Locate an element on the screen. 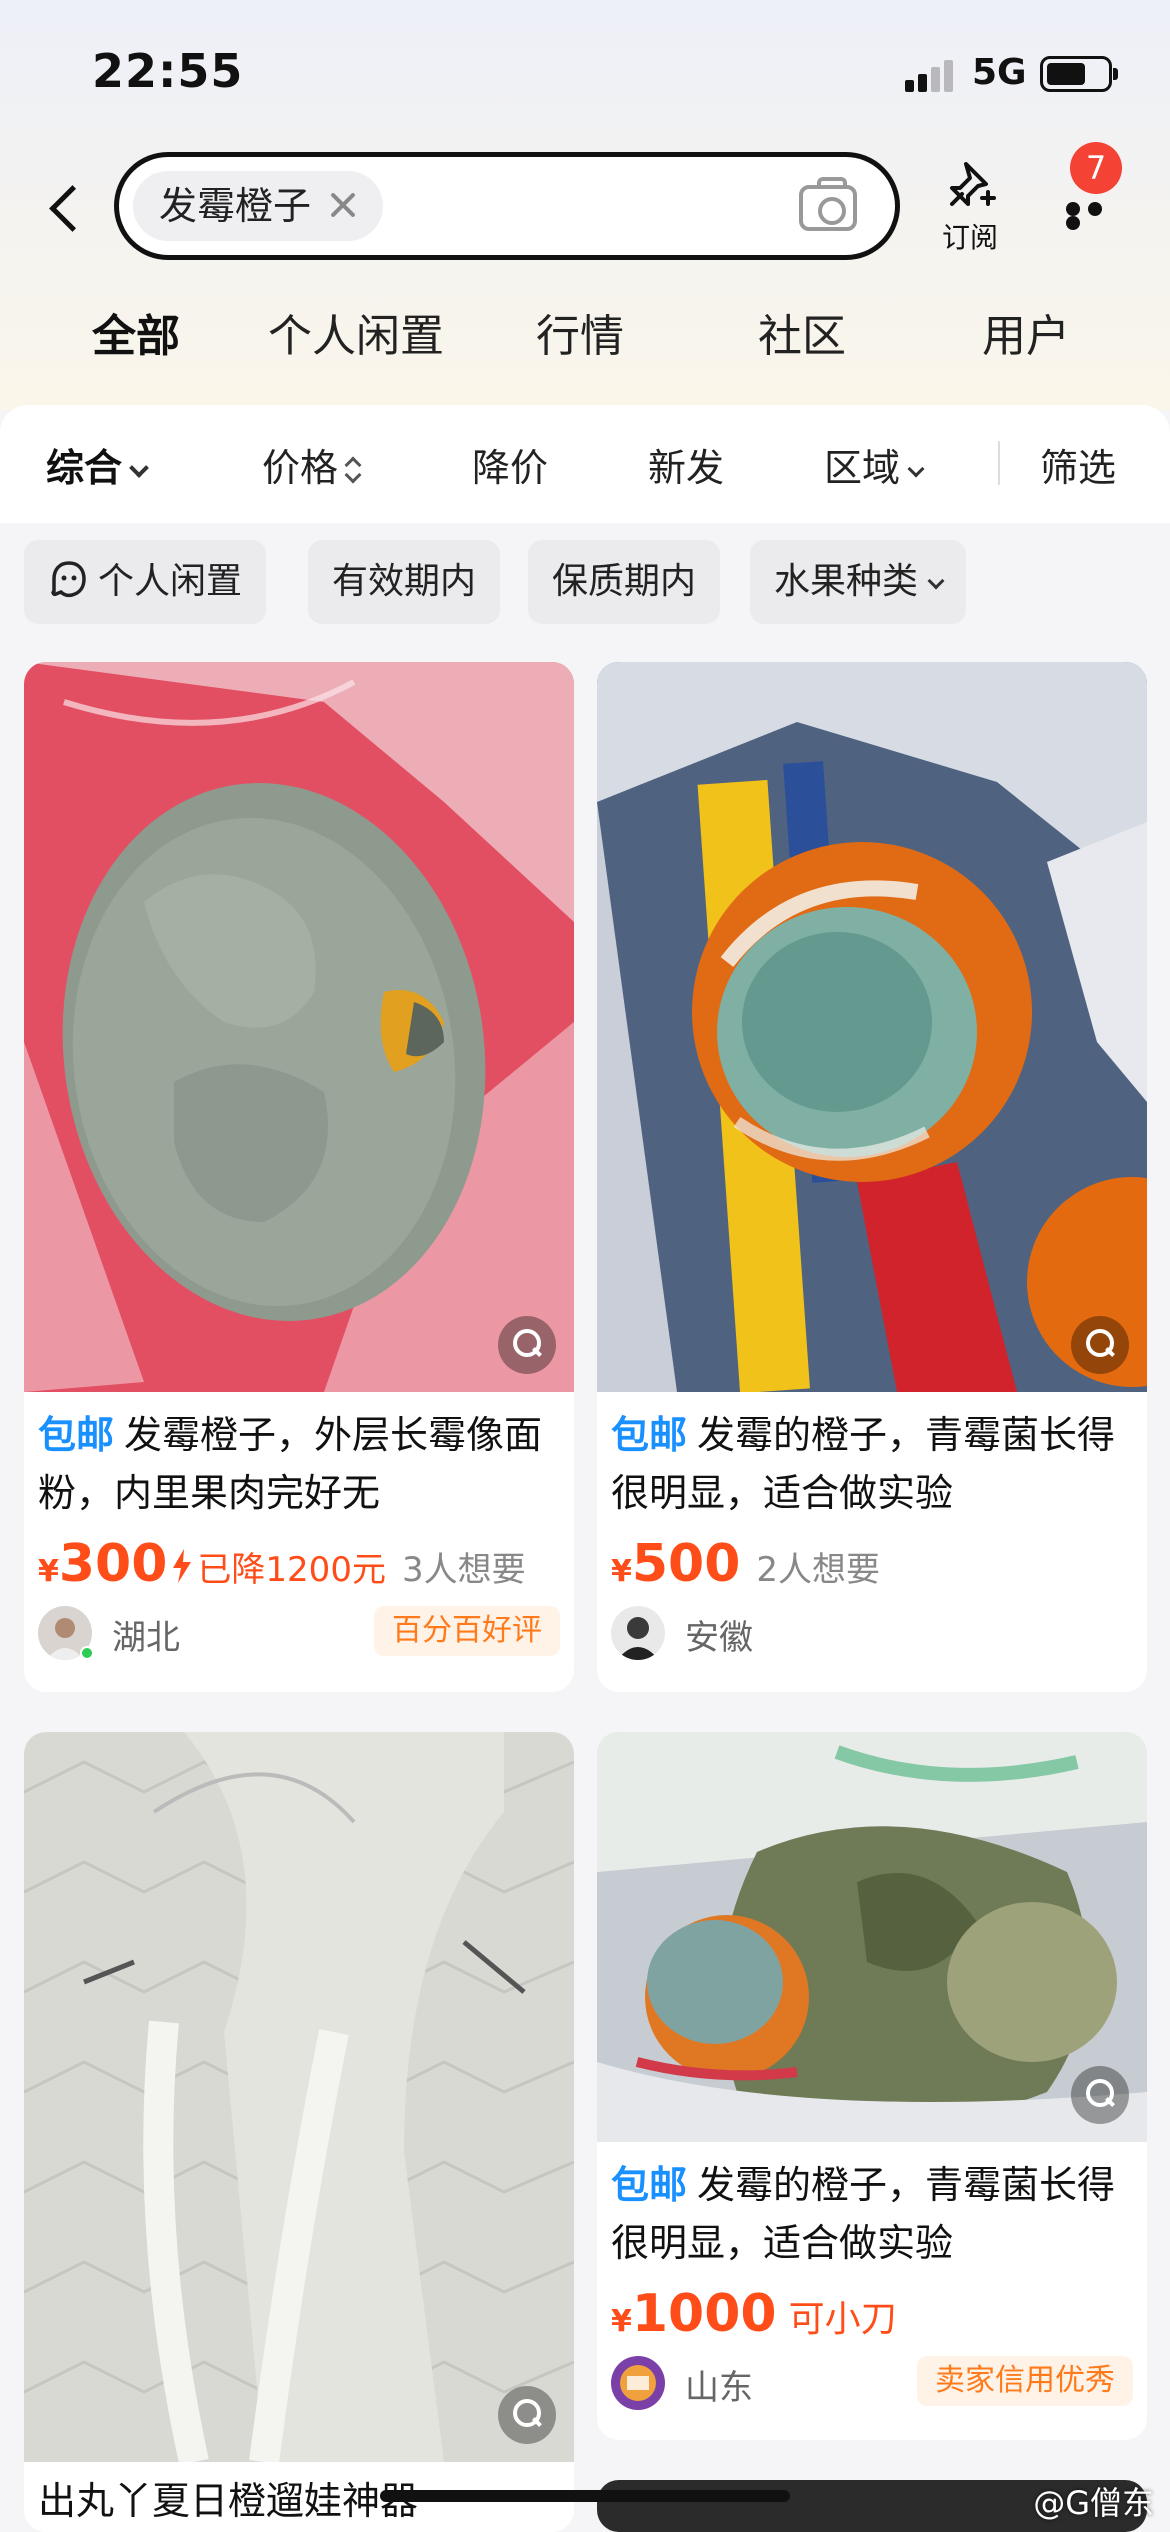  watermark: @G僧东 is located at coordinates (1093, 2503).